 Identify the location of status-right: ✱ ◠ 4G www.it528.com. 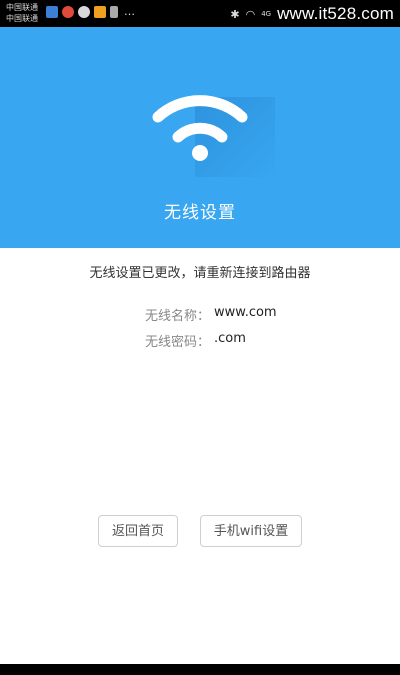
(312, 14).